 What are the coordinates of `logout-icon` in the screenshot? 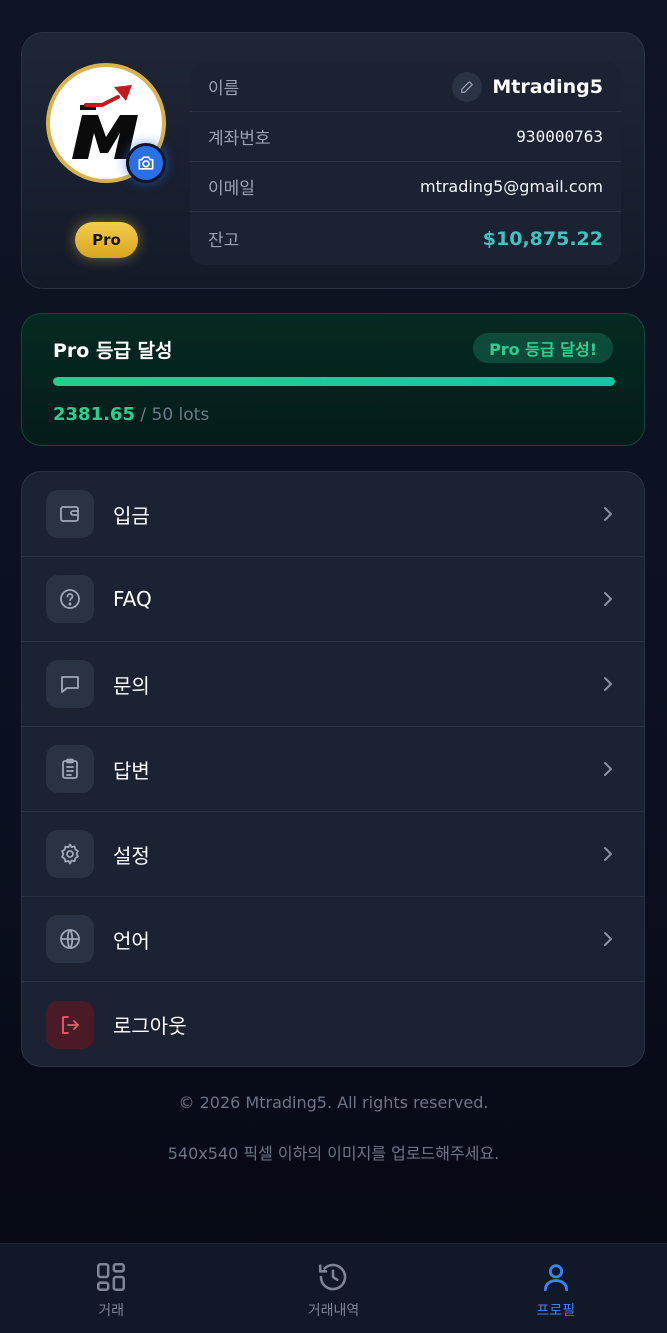 It's located at (70, 1024).